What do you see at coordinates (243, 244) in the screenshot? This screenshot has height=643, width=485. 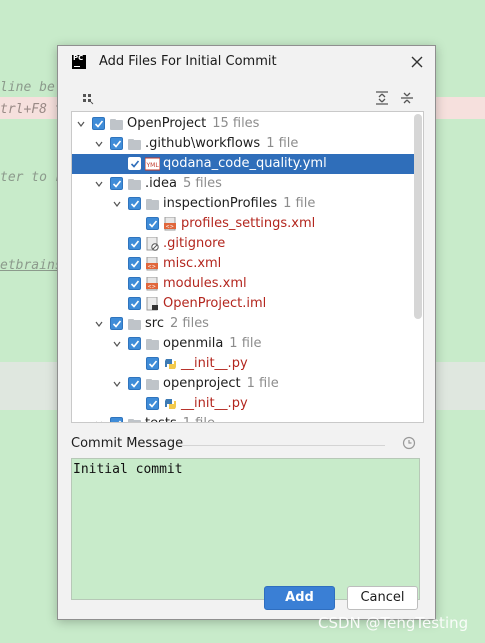 I see `tree-file-row: .gitignore` at bounding box center [243, 244].